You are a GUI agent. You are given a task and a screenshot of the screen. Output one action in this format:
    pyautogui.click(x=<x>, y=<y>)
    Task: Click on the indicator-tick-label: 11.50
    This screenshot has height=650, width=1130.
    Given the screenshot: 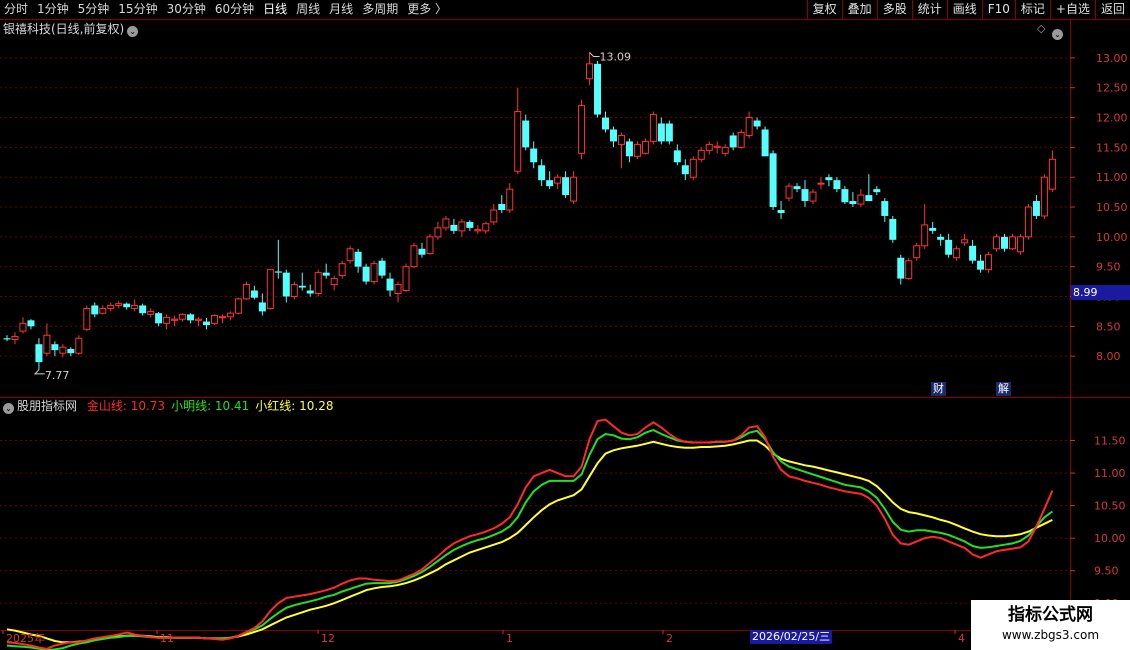 What is the action you would take?
    pyautogui.click(x=1110, y=441)
    